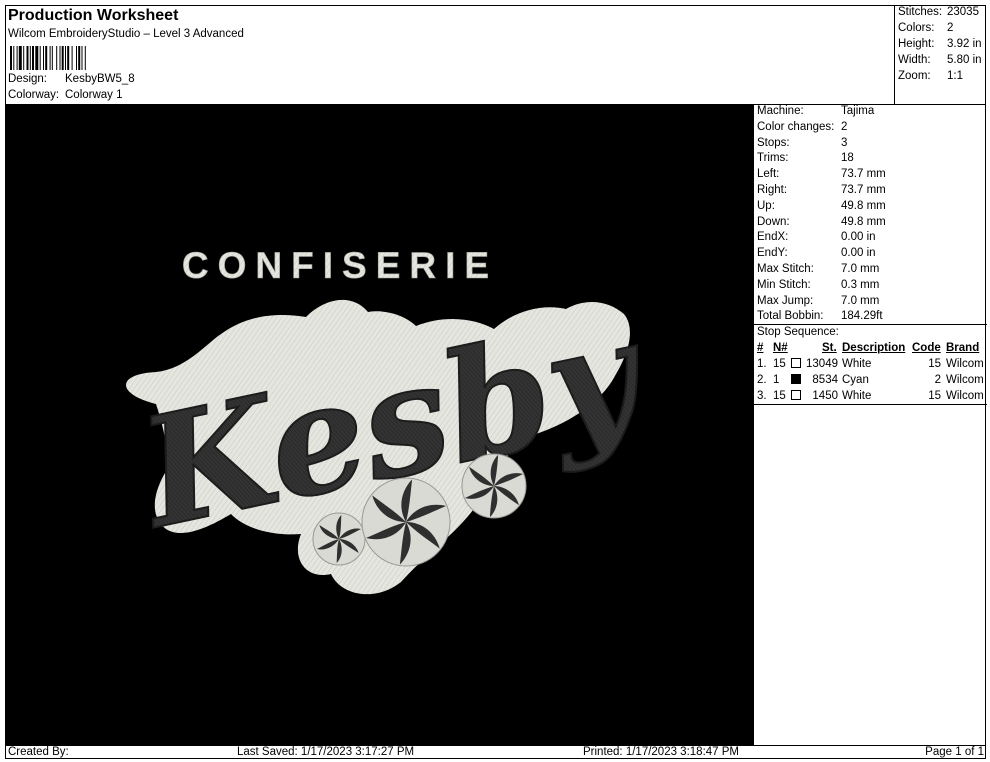  Describe the element at coordinates (494, 486) in the screenshot. I see `candy-medium-icon` at that location.